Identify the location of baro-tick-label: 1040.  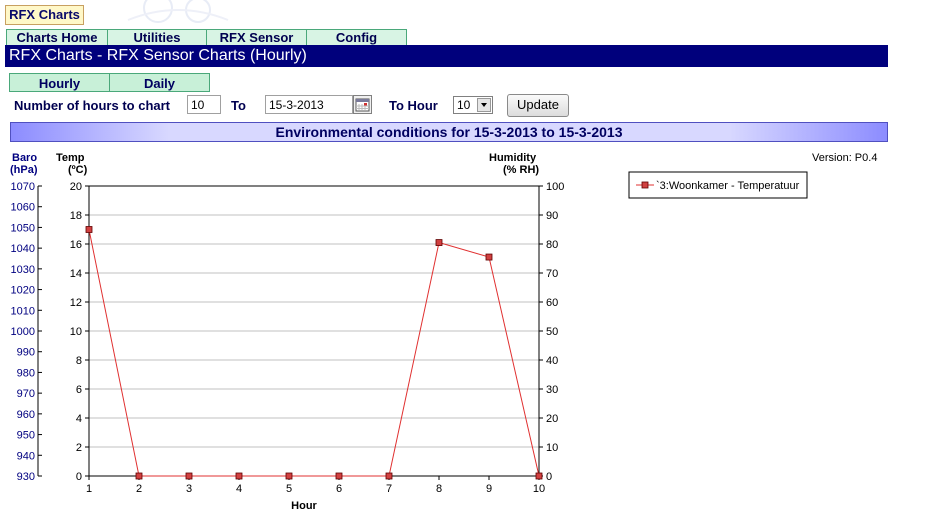
(23, 249).